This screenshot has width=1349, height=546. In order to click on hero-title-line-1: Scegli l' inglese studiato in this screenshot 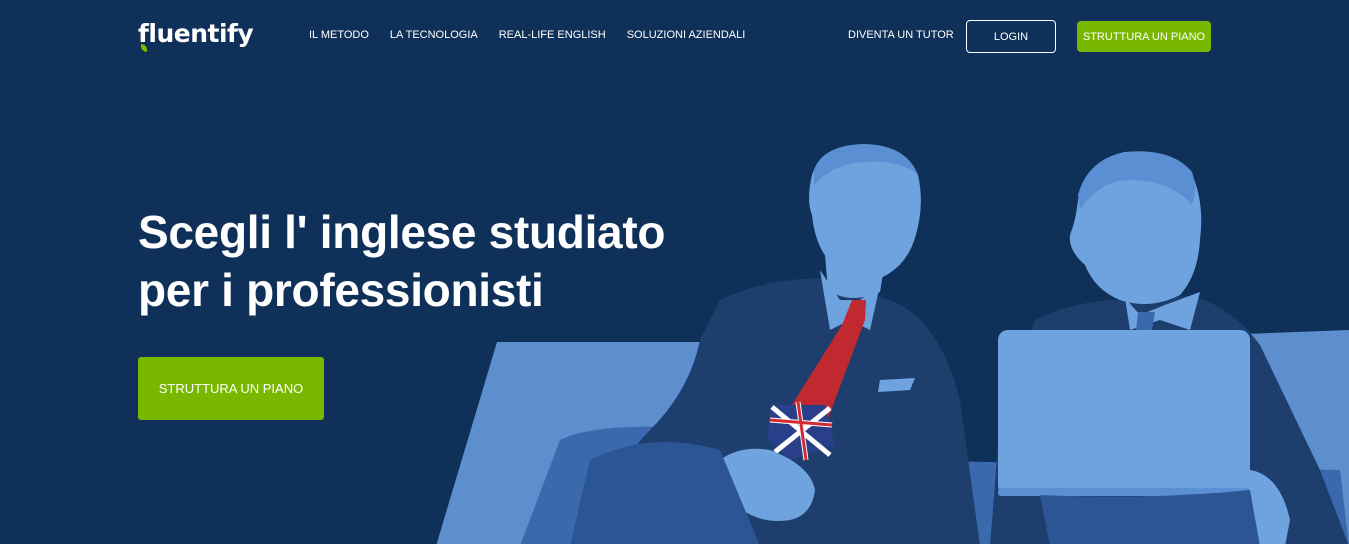, I will do `click(402, 232)`.